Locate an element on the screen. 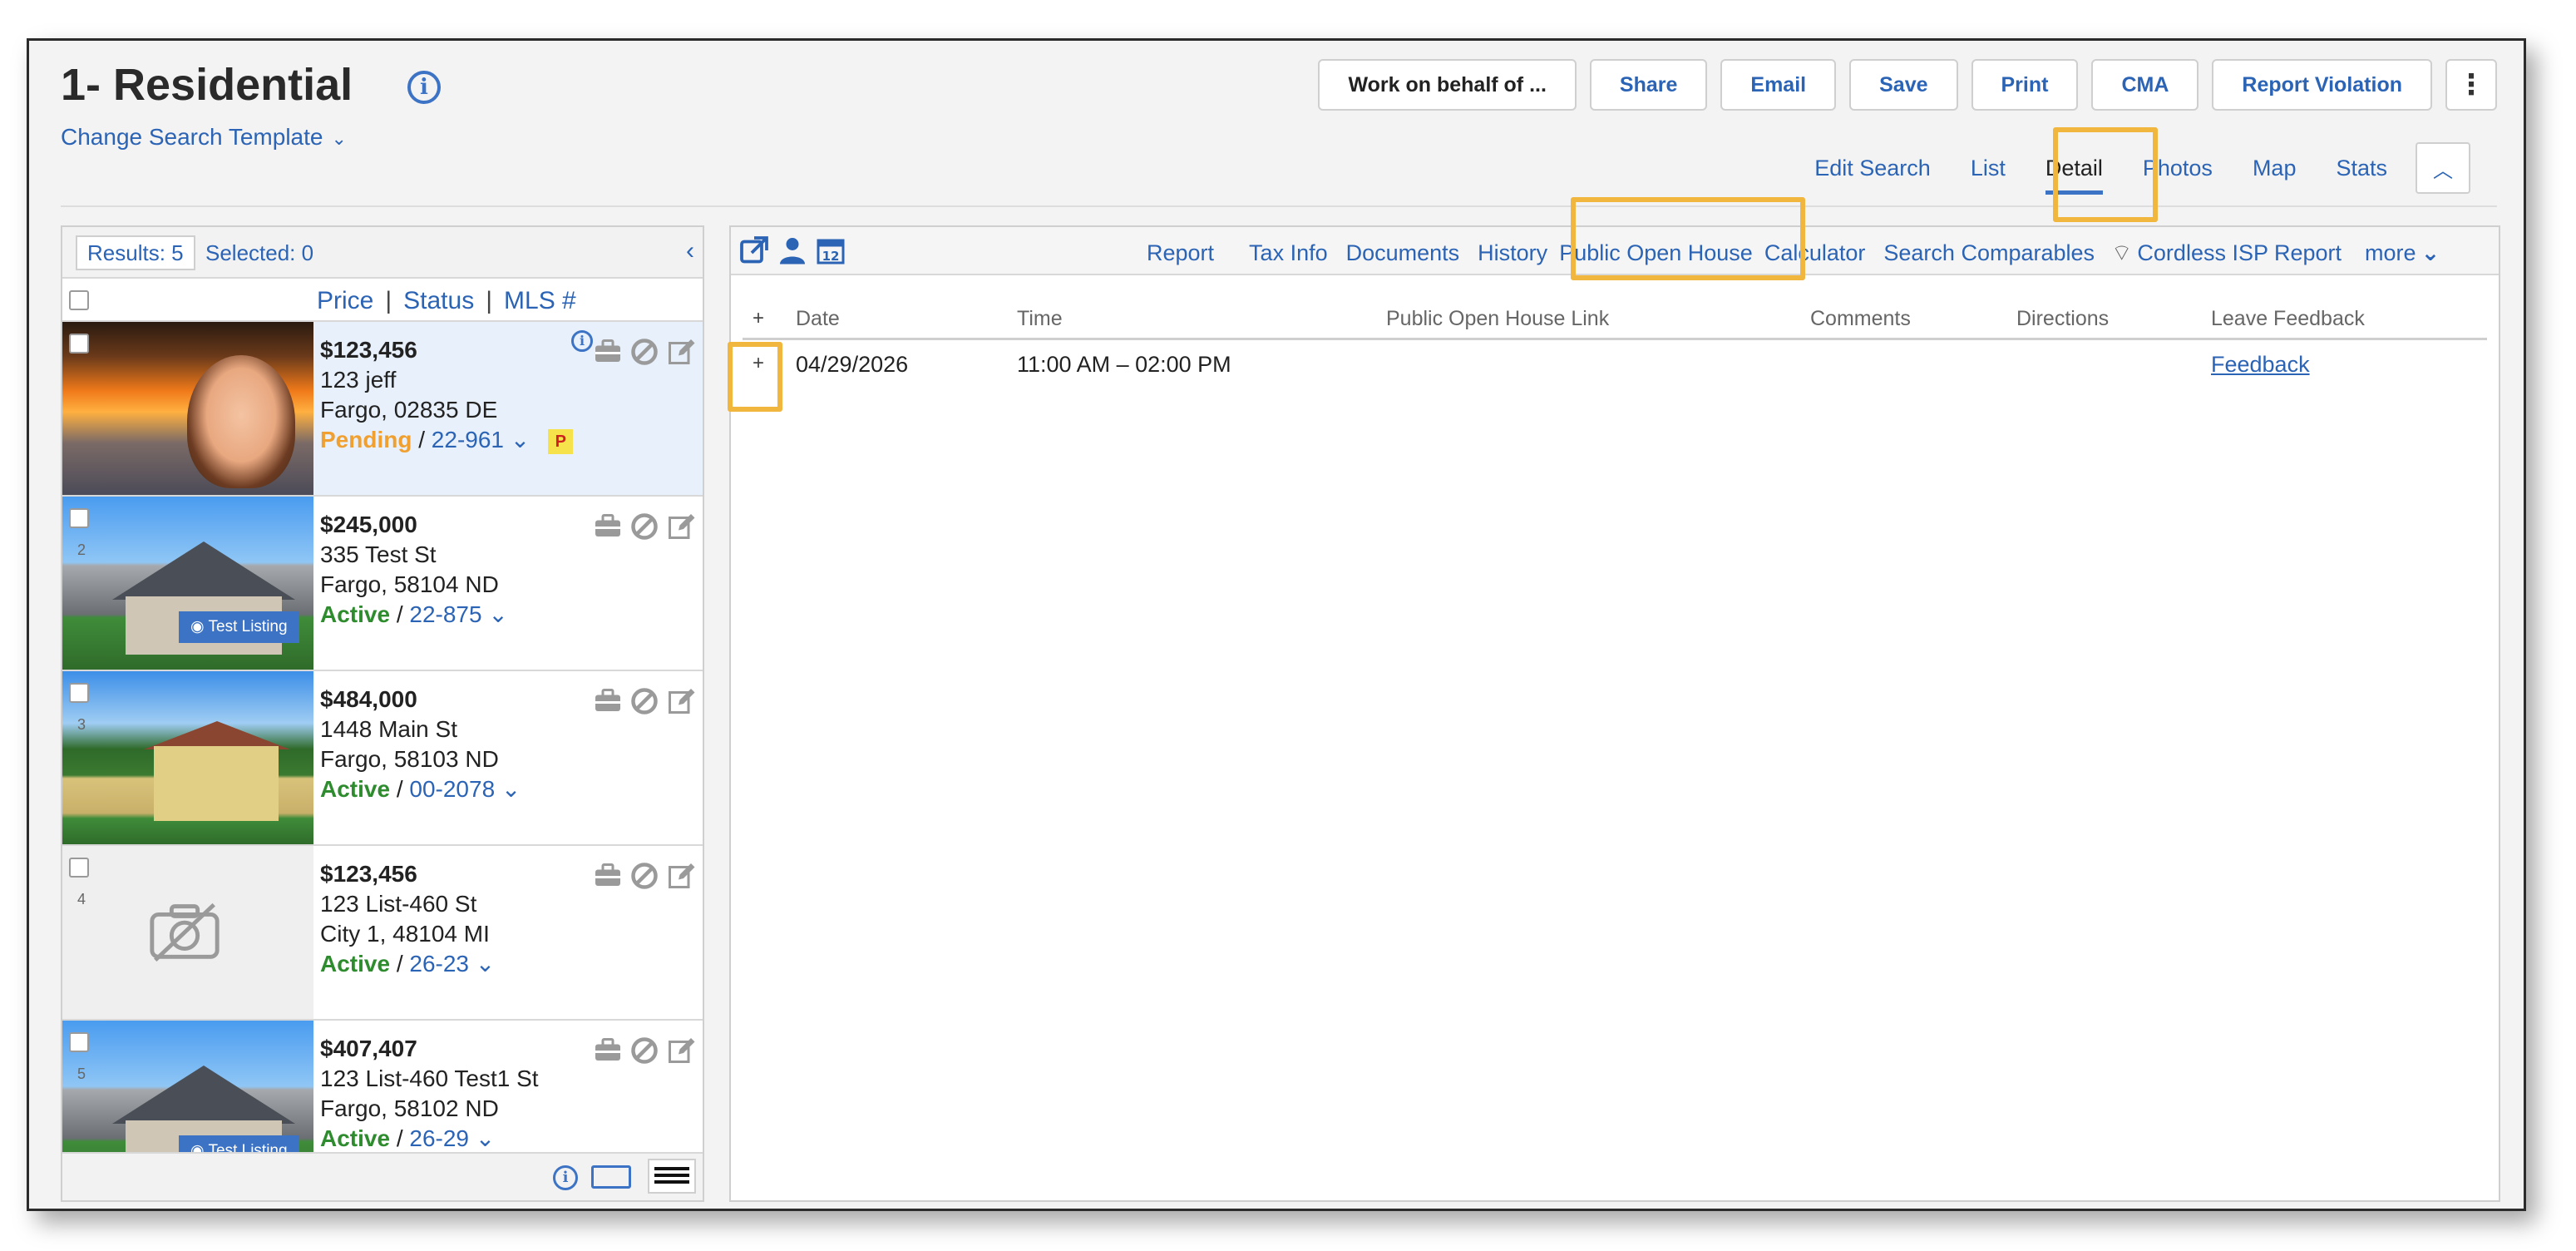 The height and width of the screenshot is (1251, 2576). row-time: 11:00 AM – 02:00 PM is located at coordinates (1124, 364).